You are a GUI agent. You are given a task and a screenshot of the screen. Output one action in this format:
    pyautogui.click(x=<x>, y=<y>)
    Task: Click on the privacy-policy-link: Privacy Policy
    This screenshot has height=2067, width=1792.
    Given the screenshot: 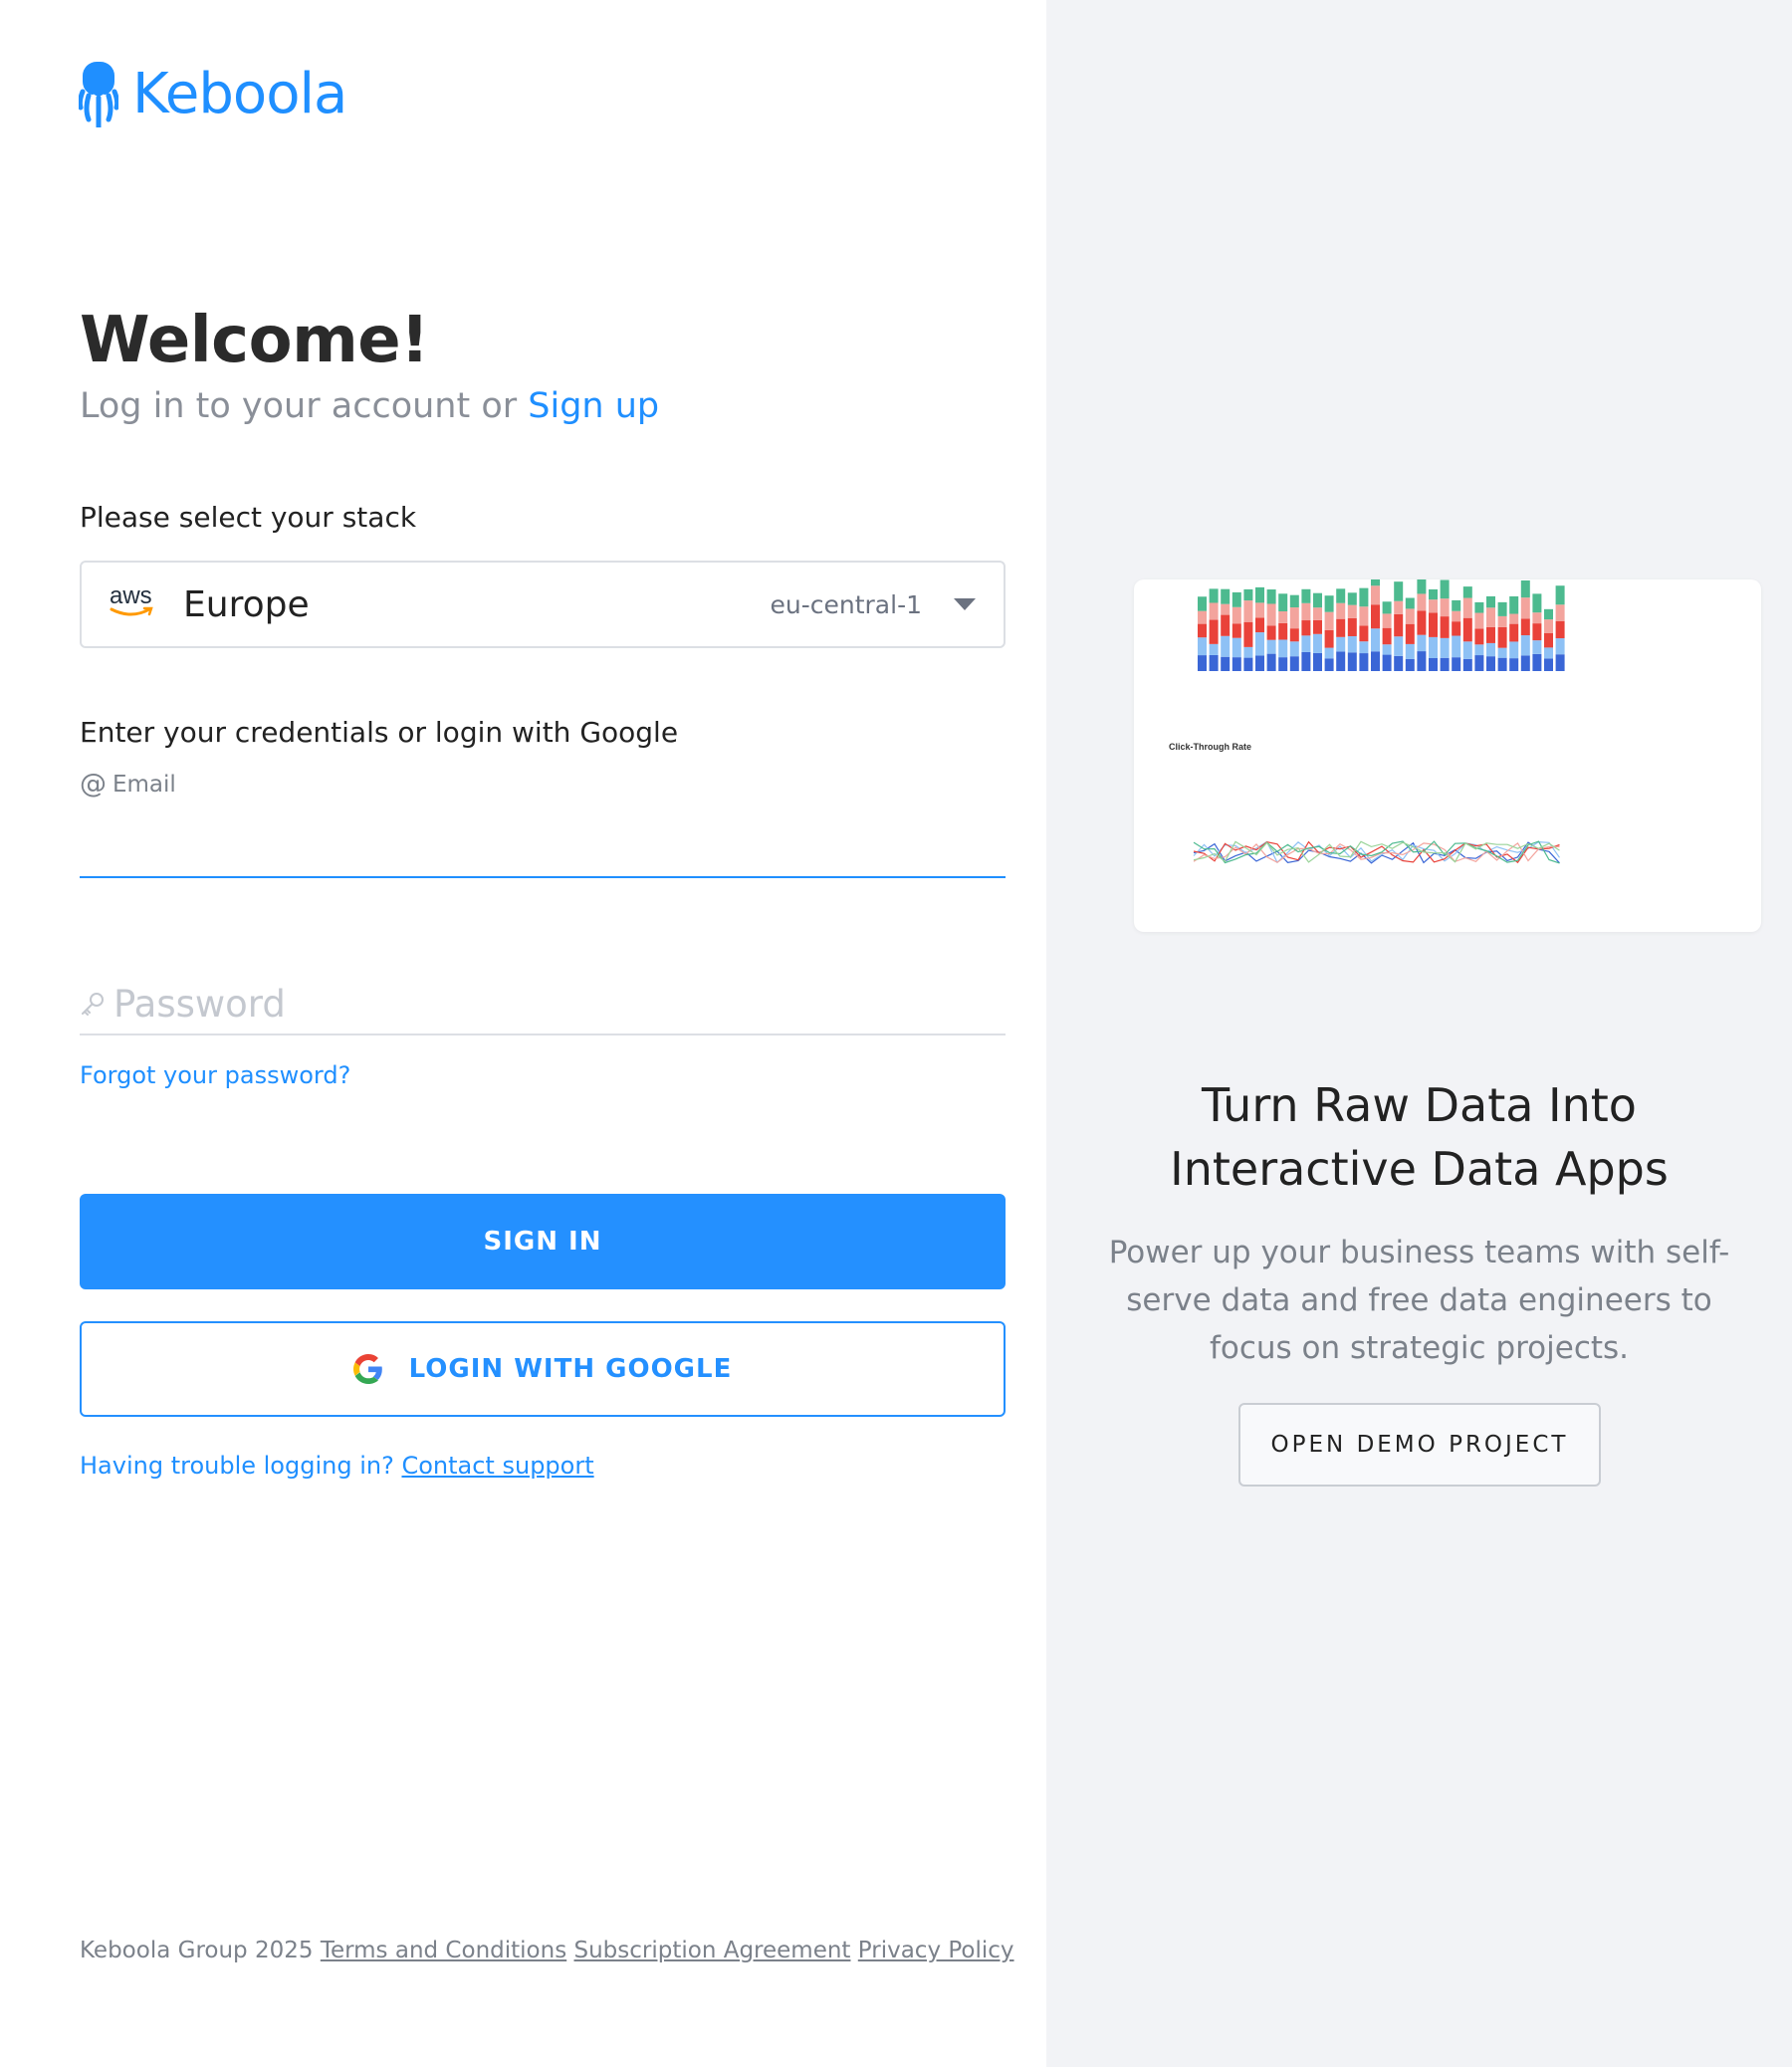 What is the action you would take?
    pyautogui.click(x=936, y=1950)
    